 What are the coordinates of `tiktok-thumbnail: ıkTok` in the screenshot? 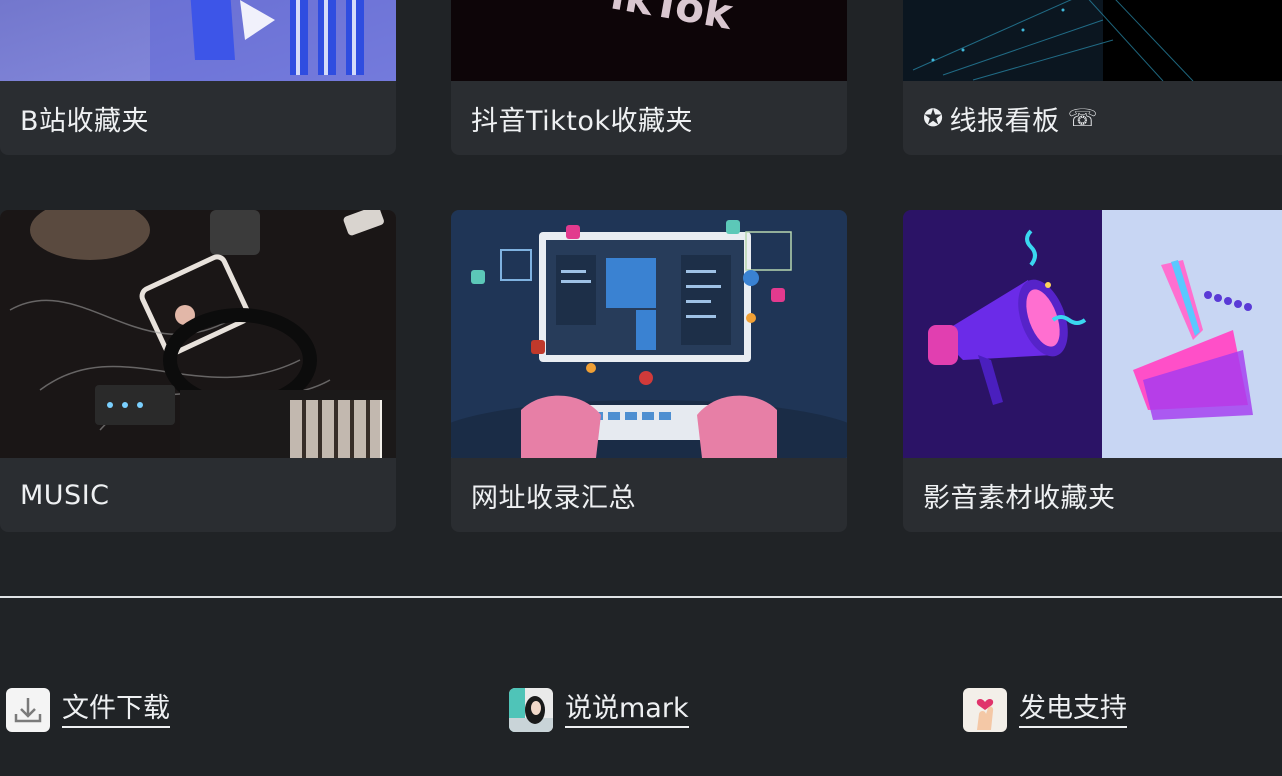 It's located at (649, 40).